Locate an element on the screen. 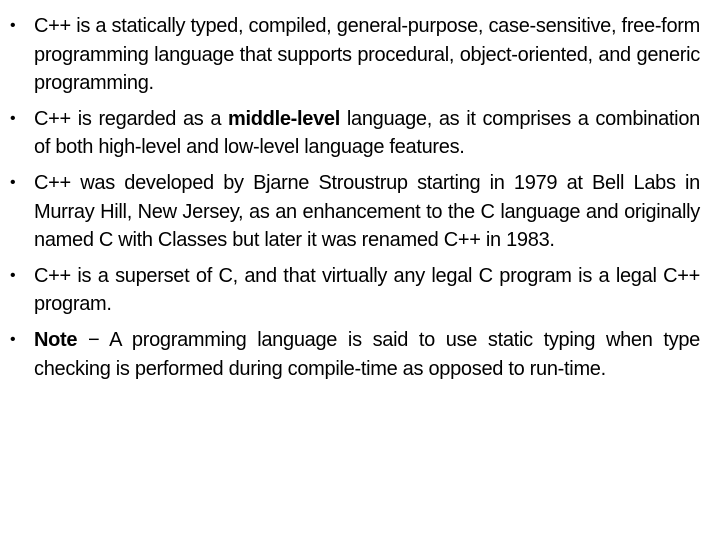 The image size is (720, 540). bullet-text: C++ is regarded as a is located at coordinates (131, 118).